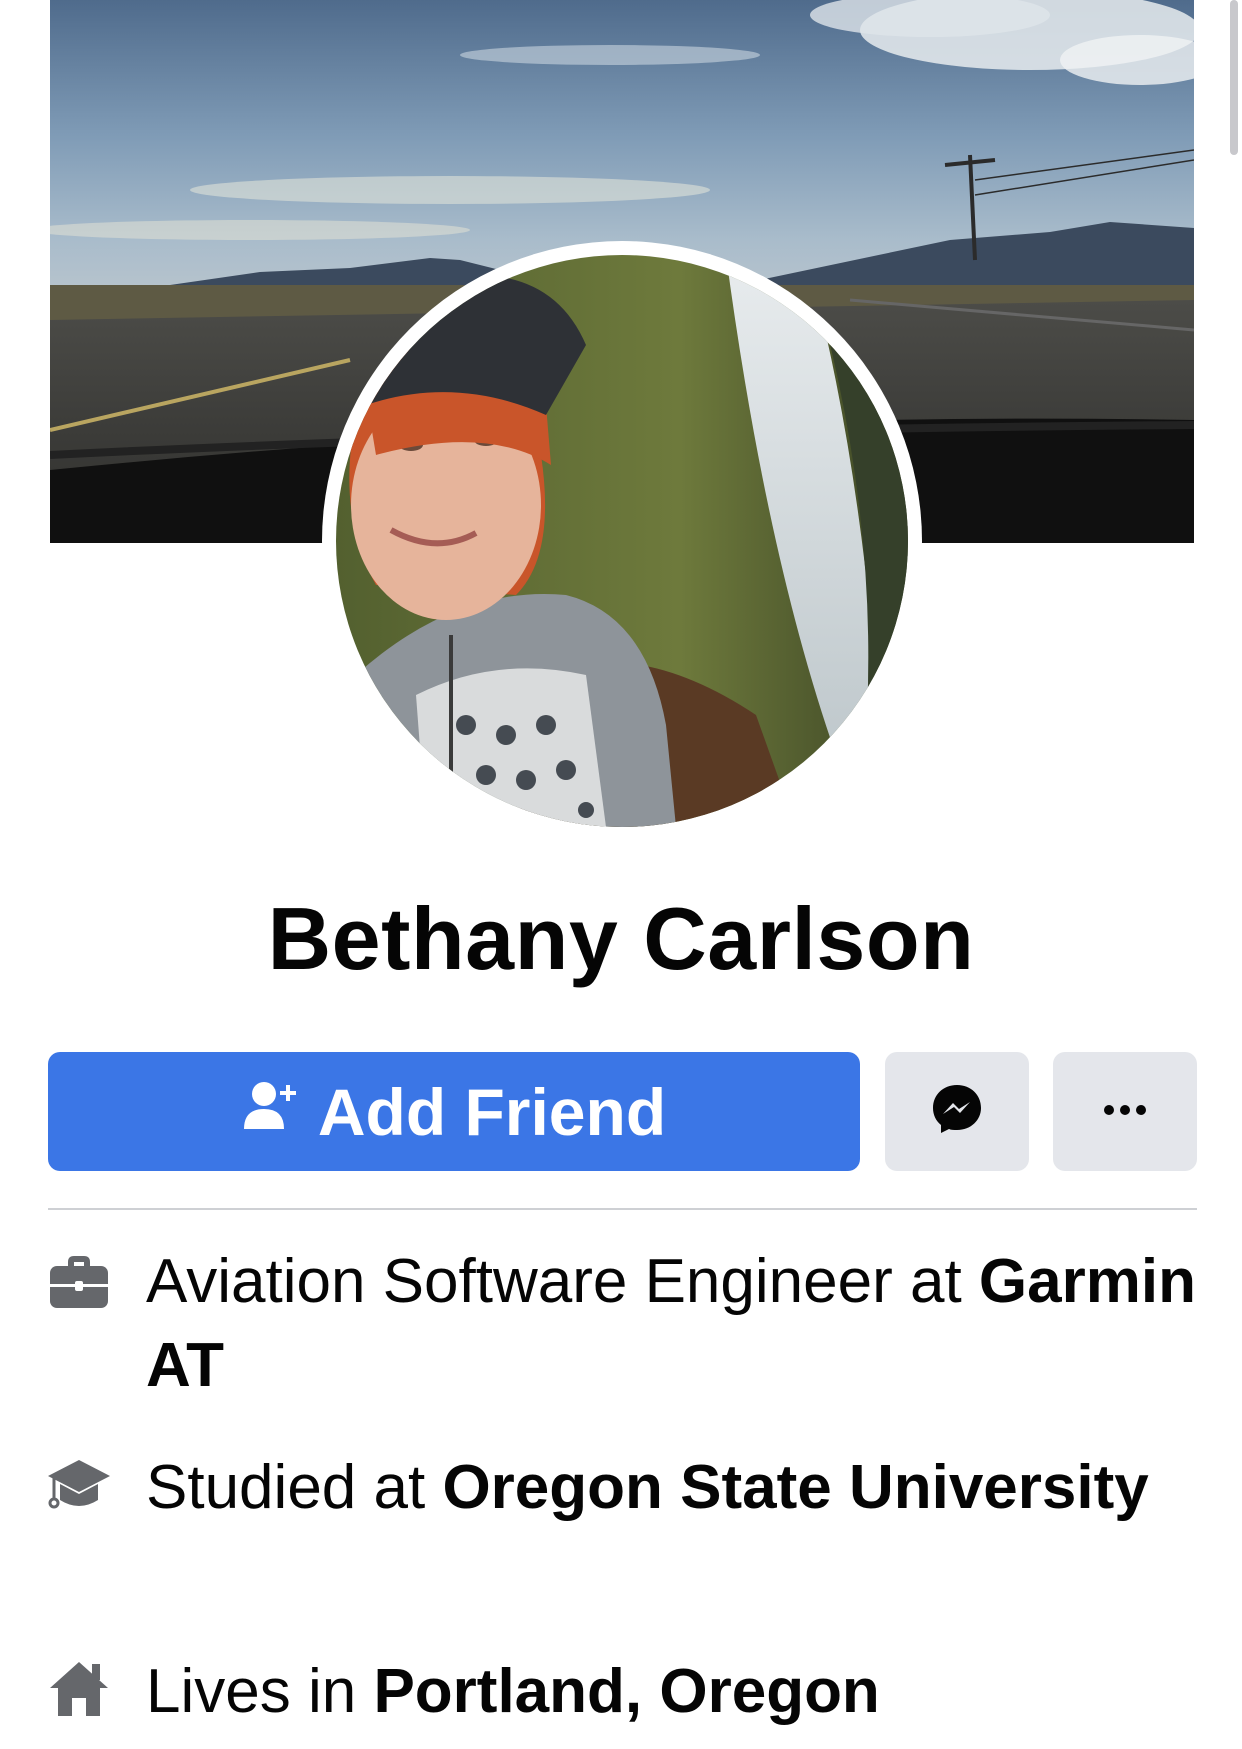 The width and height of the screenshot is (1242, 1749). I want to click on add-friend-label: Add Friend, so click(492, 1111).